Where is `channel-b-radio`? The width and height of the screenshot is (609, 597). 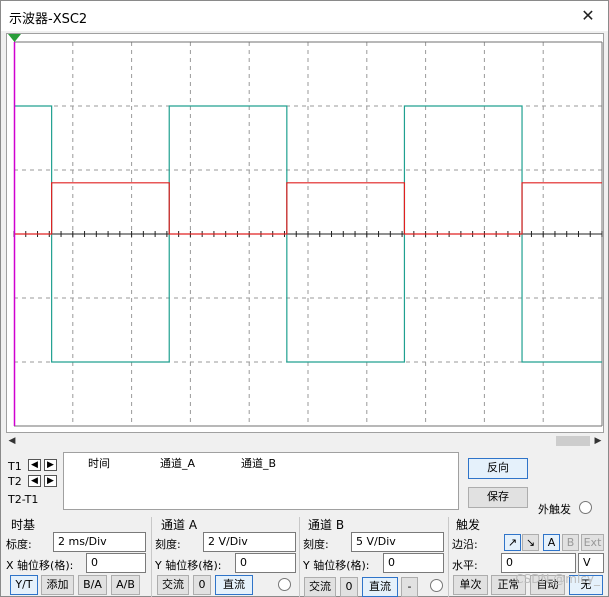
channel-b-radio is located at coordinates (436, 585).